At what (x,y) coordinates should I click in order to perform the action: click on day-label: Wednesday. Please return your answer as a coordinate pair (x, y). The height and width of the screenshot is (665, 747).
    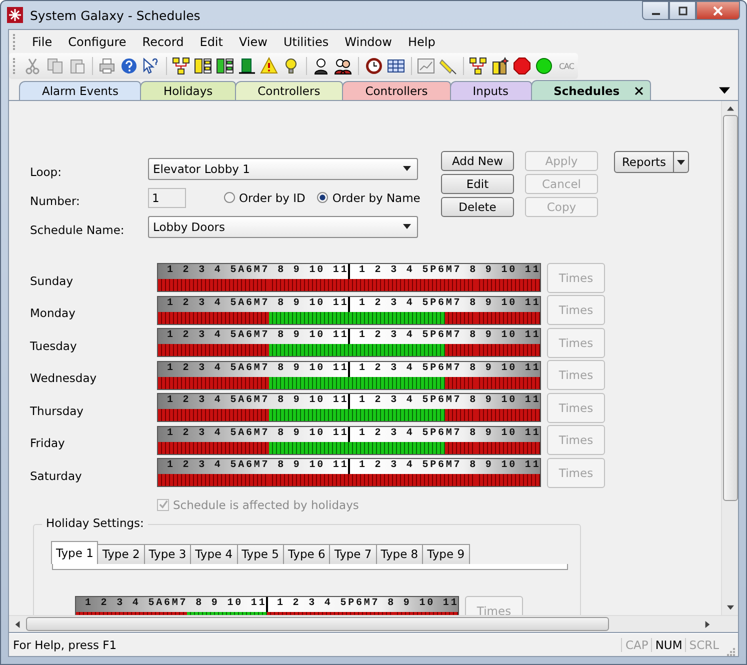
    Looking at the image, I should click on (64, 378).